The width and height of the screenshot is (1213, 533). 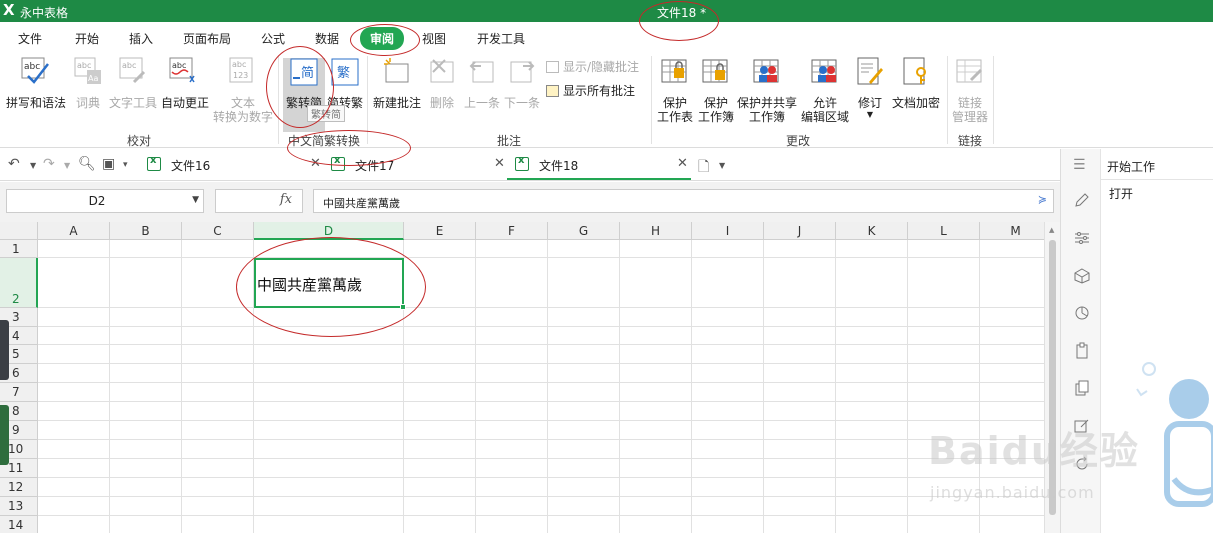 I want to click on side-widget, so click(x=4, y=350).